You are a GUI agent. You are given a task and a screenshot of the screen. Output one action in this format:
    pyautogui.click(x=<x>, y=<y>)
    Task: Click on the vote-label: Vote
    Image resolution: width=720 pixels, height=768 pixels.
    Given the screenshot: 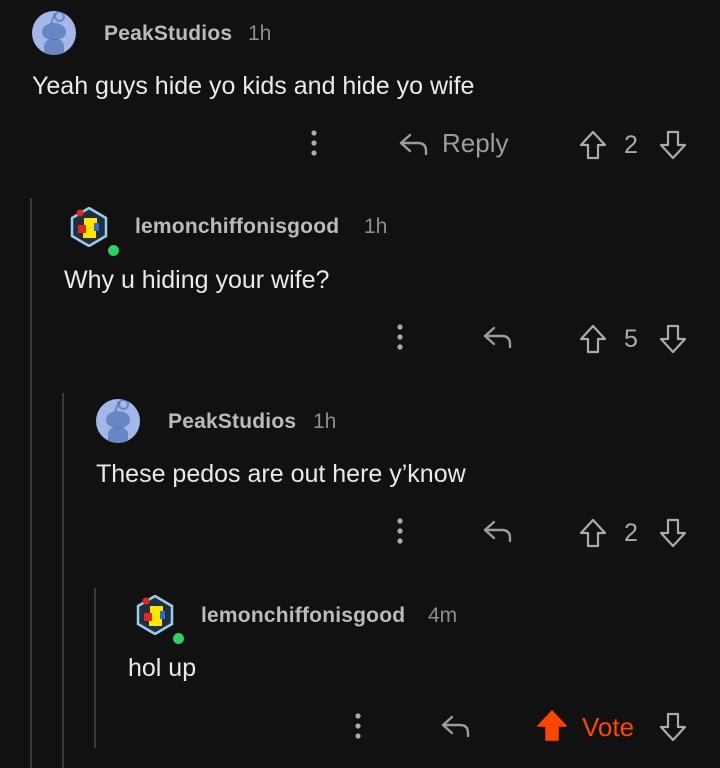 What is the action you would take?
    pyautogui.click(x=608, y=727)
    